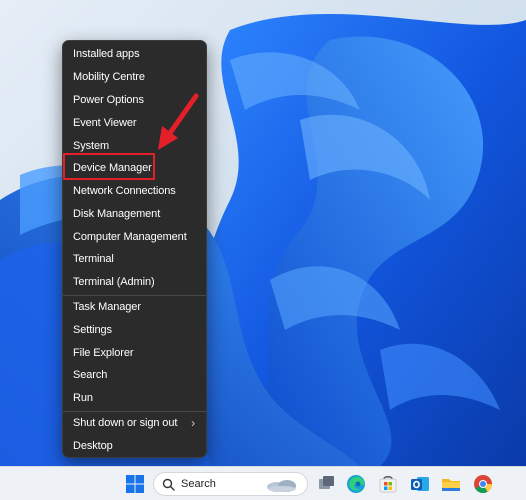 Image resolution: width=526 pixels, height=500 pixels. What do you see at coordinates (193, 423) in the screenshot?
I see `chevron-right-icon: ›` at bounding box center [193, 423].